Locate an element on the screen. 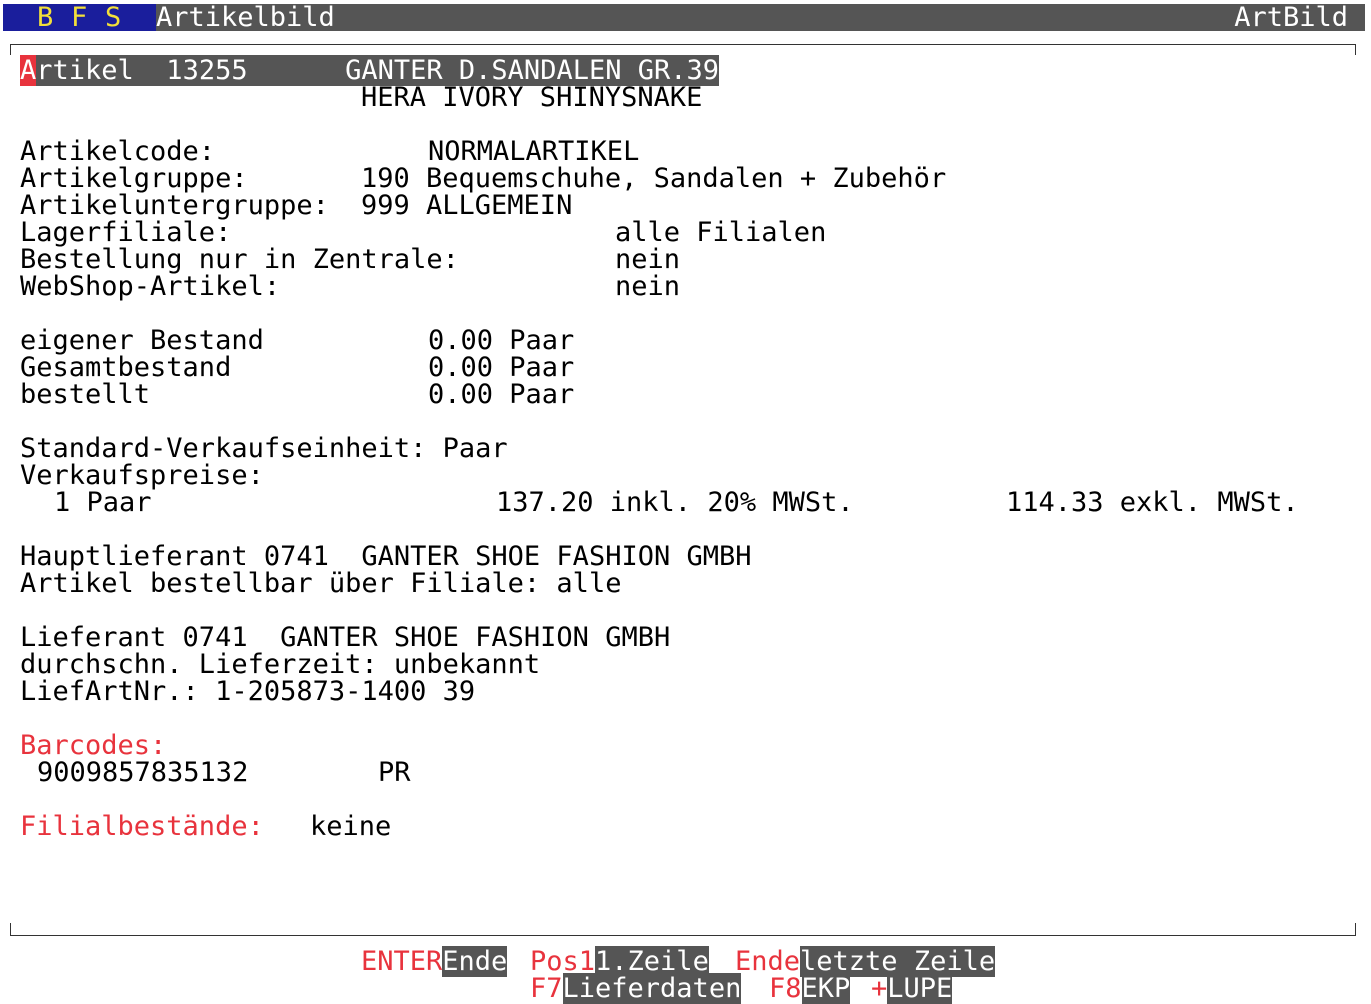  article-header: Artikel 13255 GANTER D.SANDALEN GR.39 is located at coordinates (369, 70).